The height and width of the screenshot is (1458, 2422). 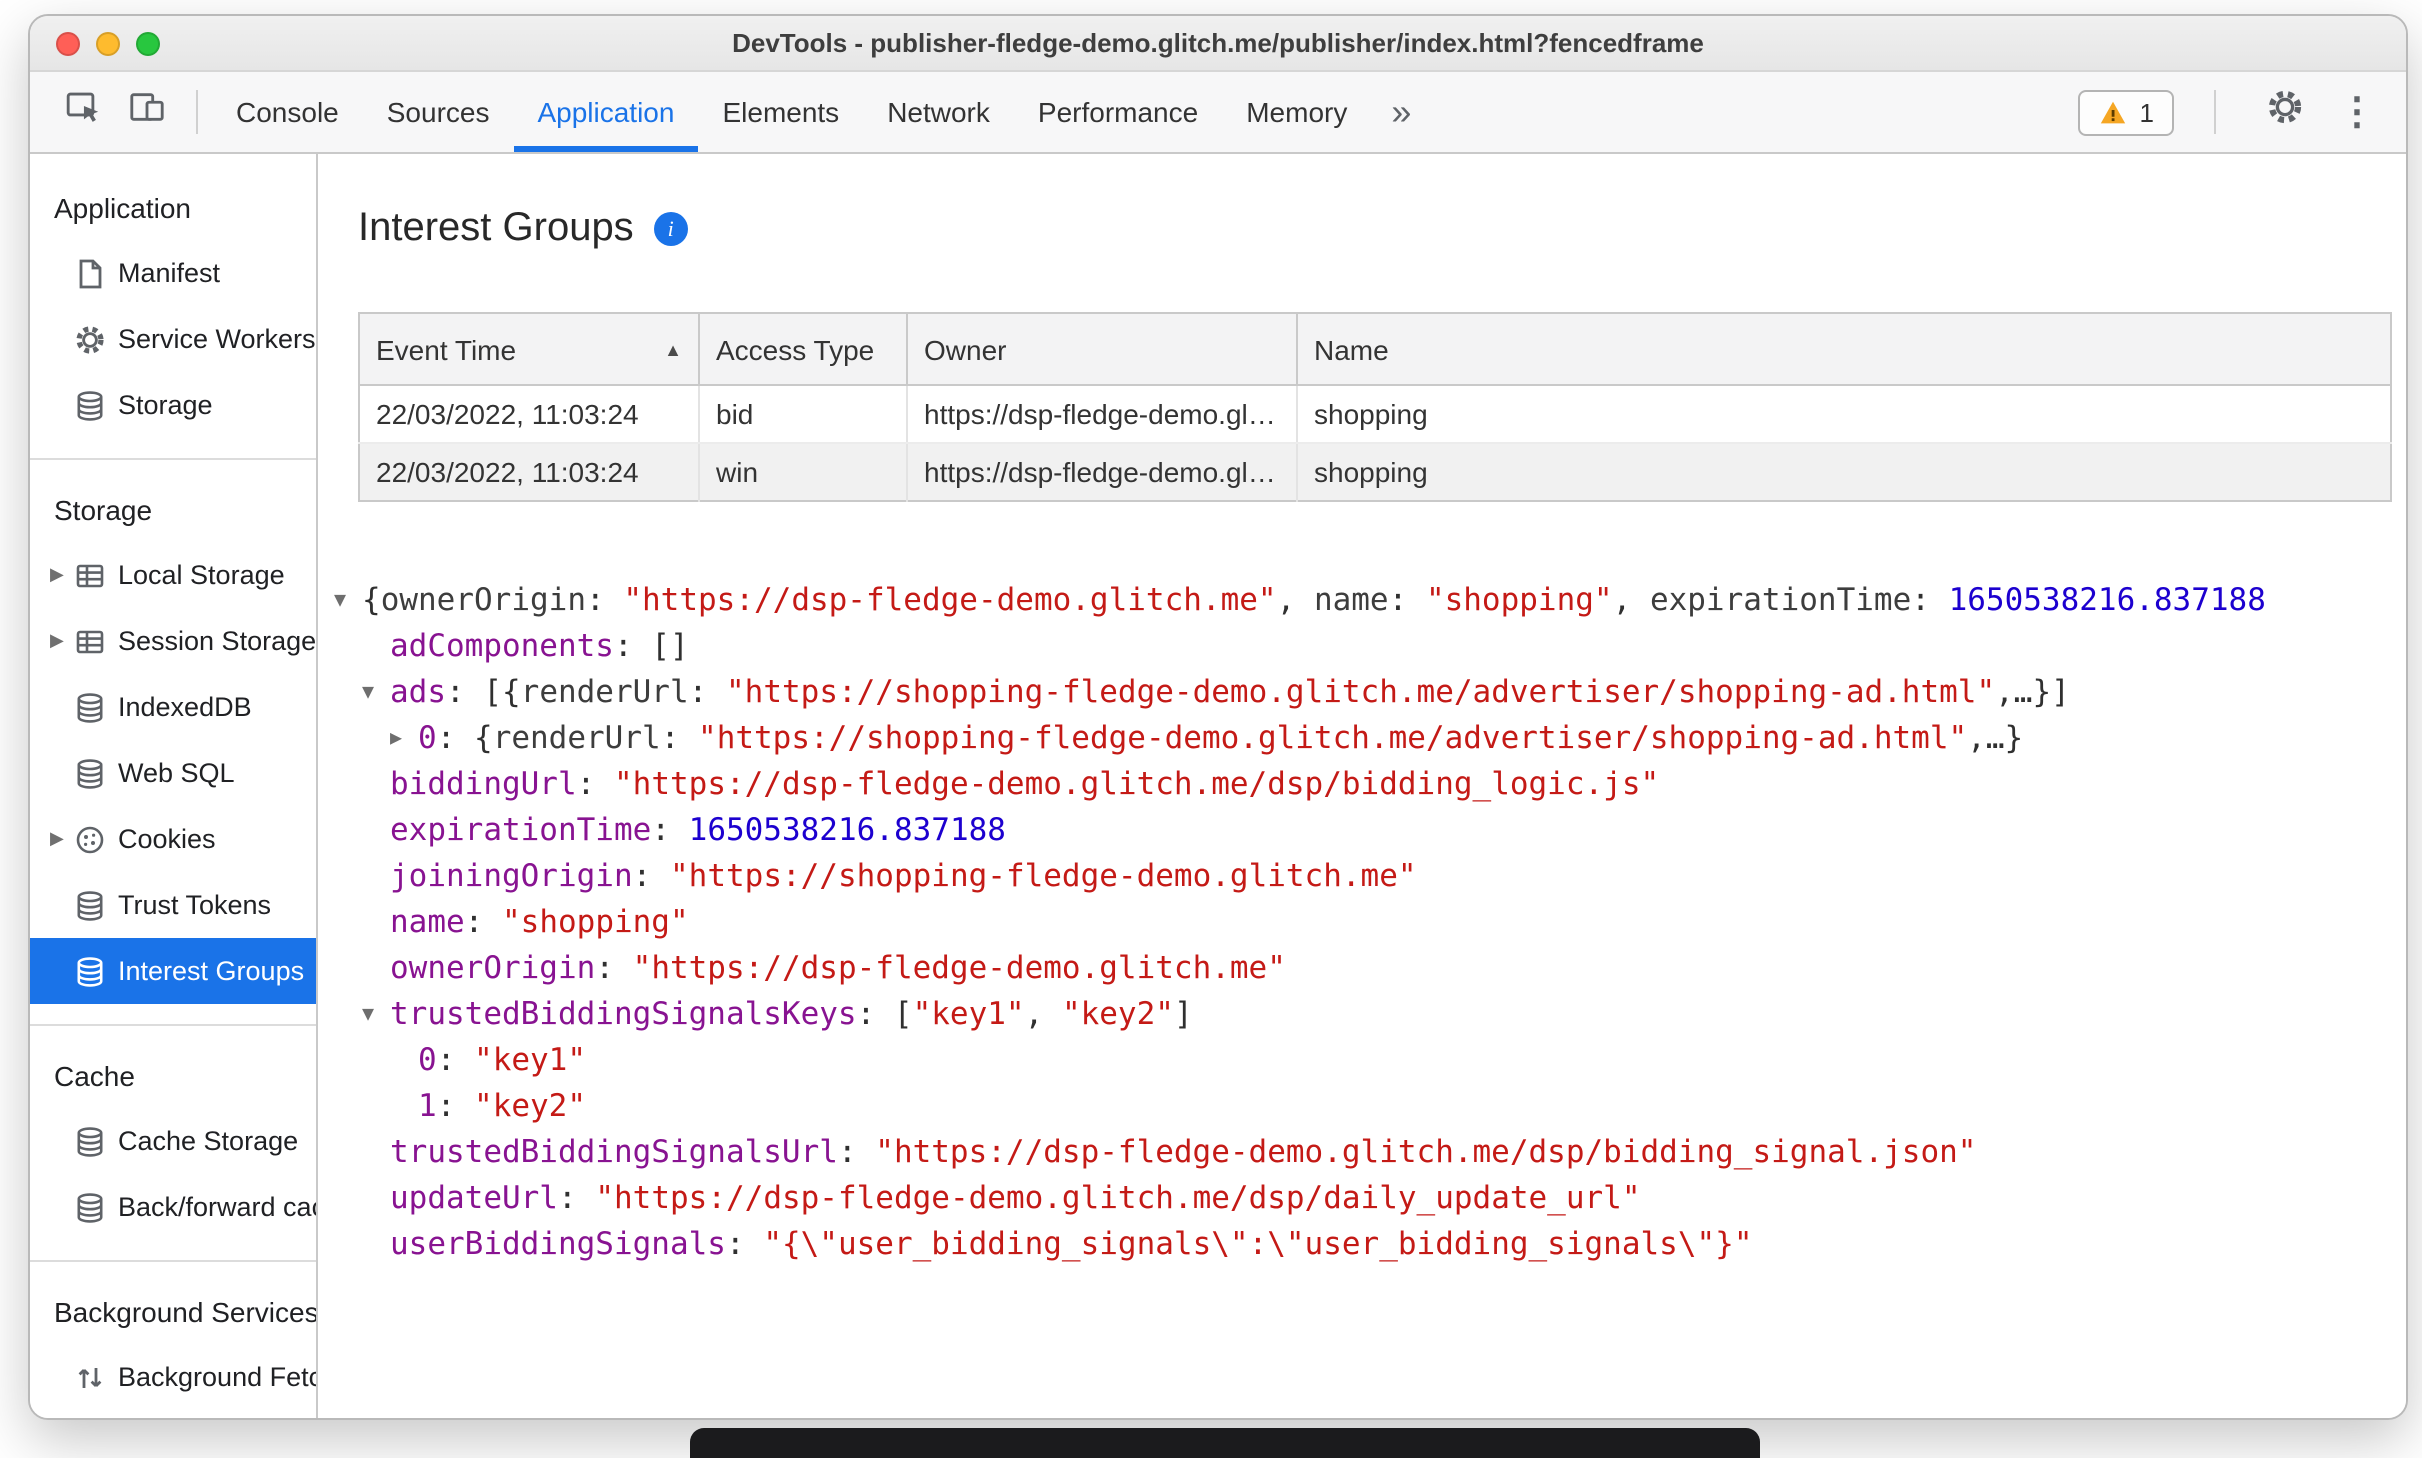 What do you see at coordinates (68, 43) in the screenshot?
I see `close-button` at bounding box center [68, 43].